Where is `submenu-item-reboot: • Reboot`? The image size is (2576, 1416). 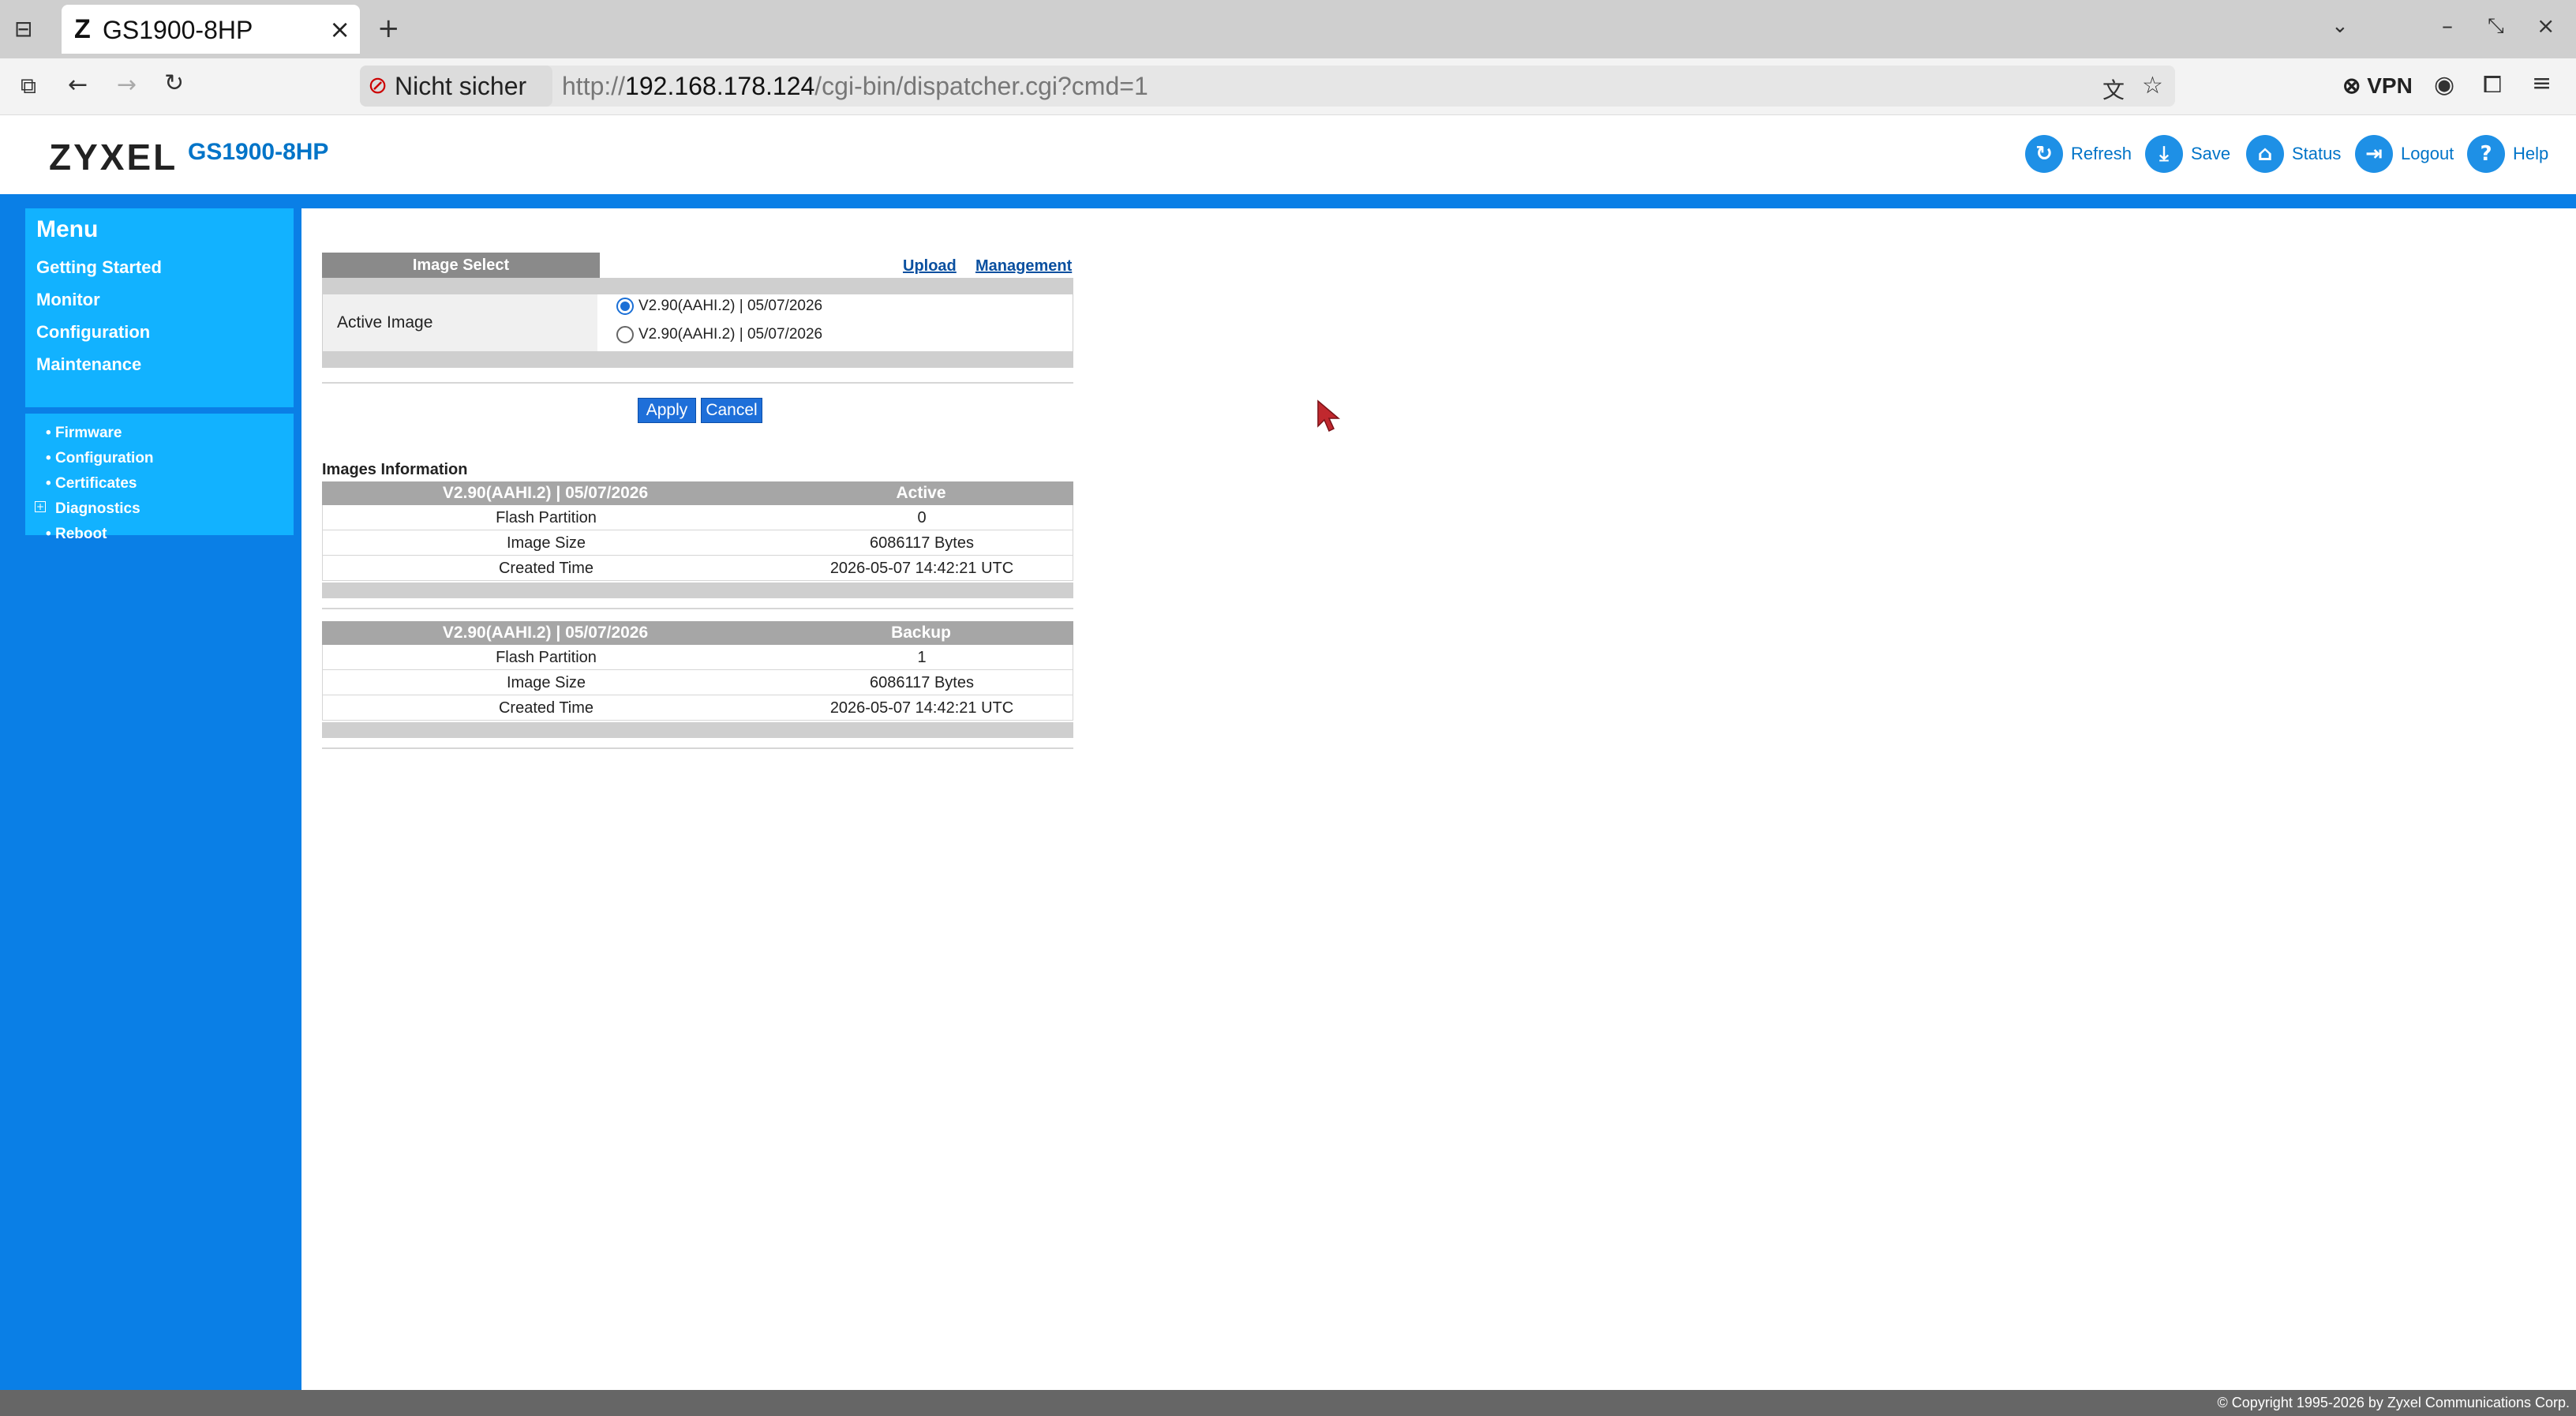
submenu-item-reboot: • Reboot is located at coordinates (76, 534).